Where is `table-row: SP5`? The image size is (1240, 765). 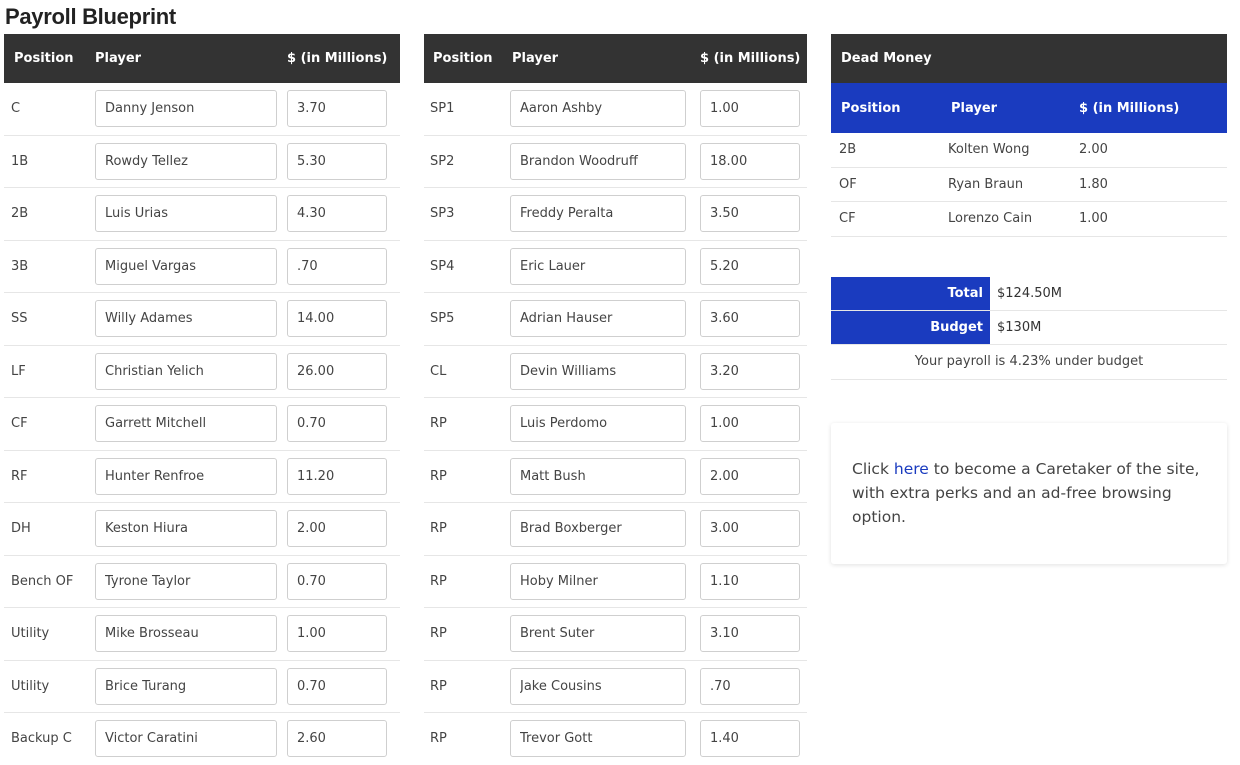 table-row: SP5 is located at coordinates (615, 319).